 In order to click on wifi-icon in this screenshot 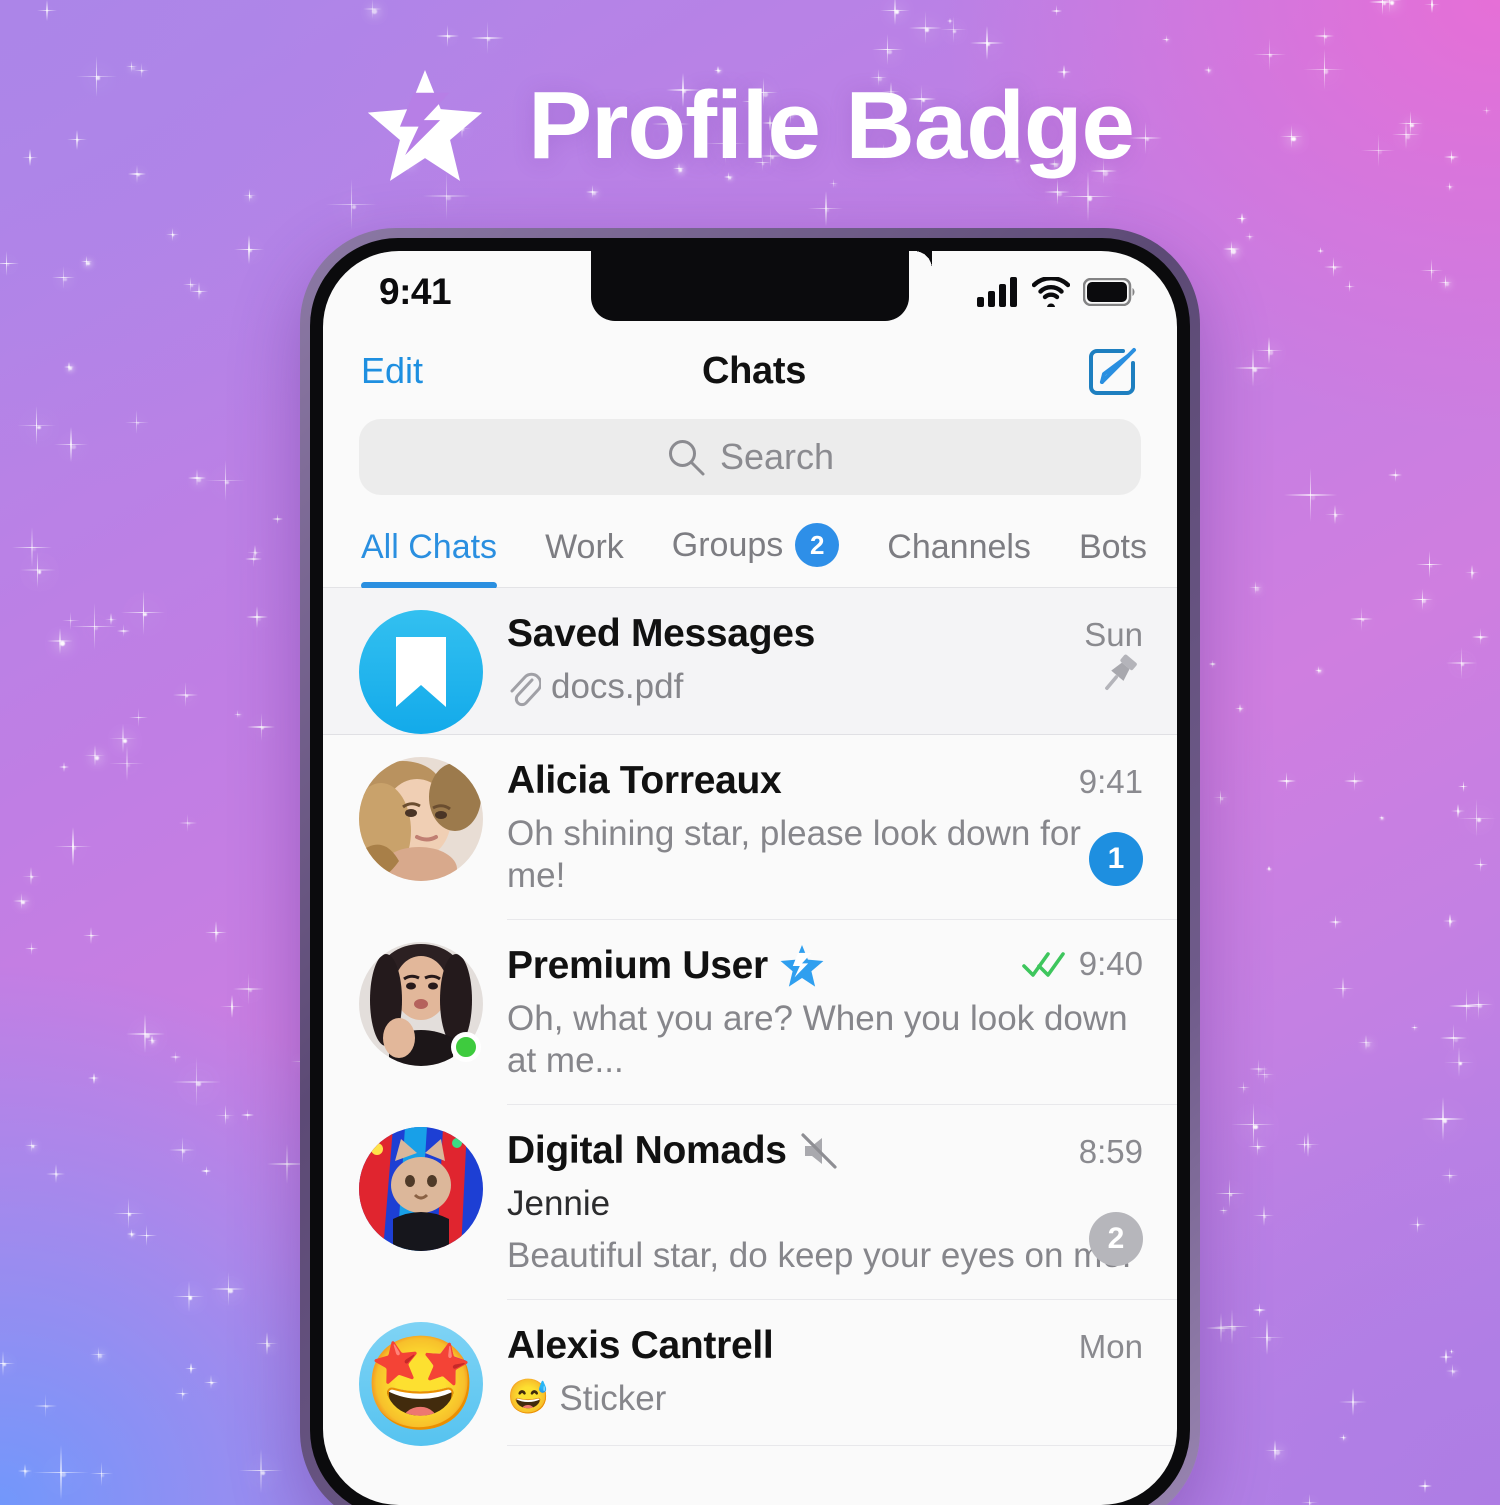, I will do `click(1051, 292)`.